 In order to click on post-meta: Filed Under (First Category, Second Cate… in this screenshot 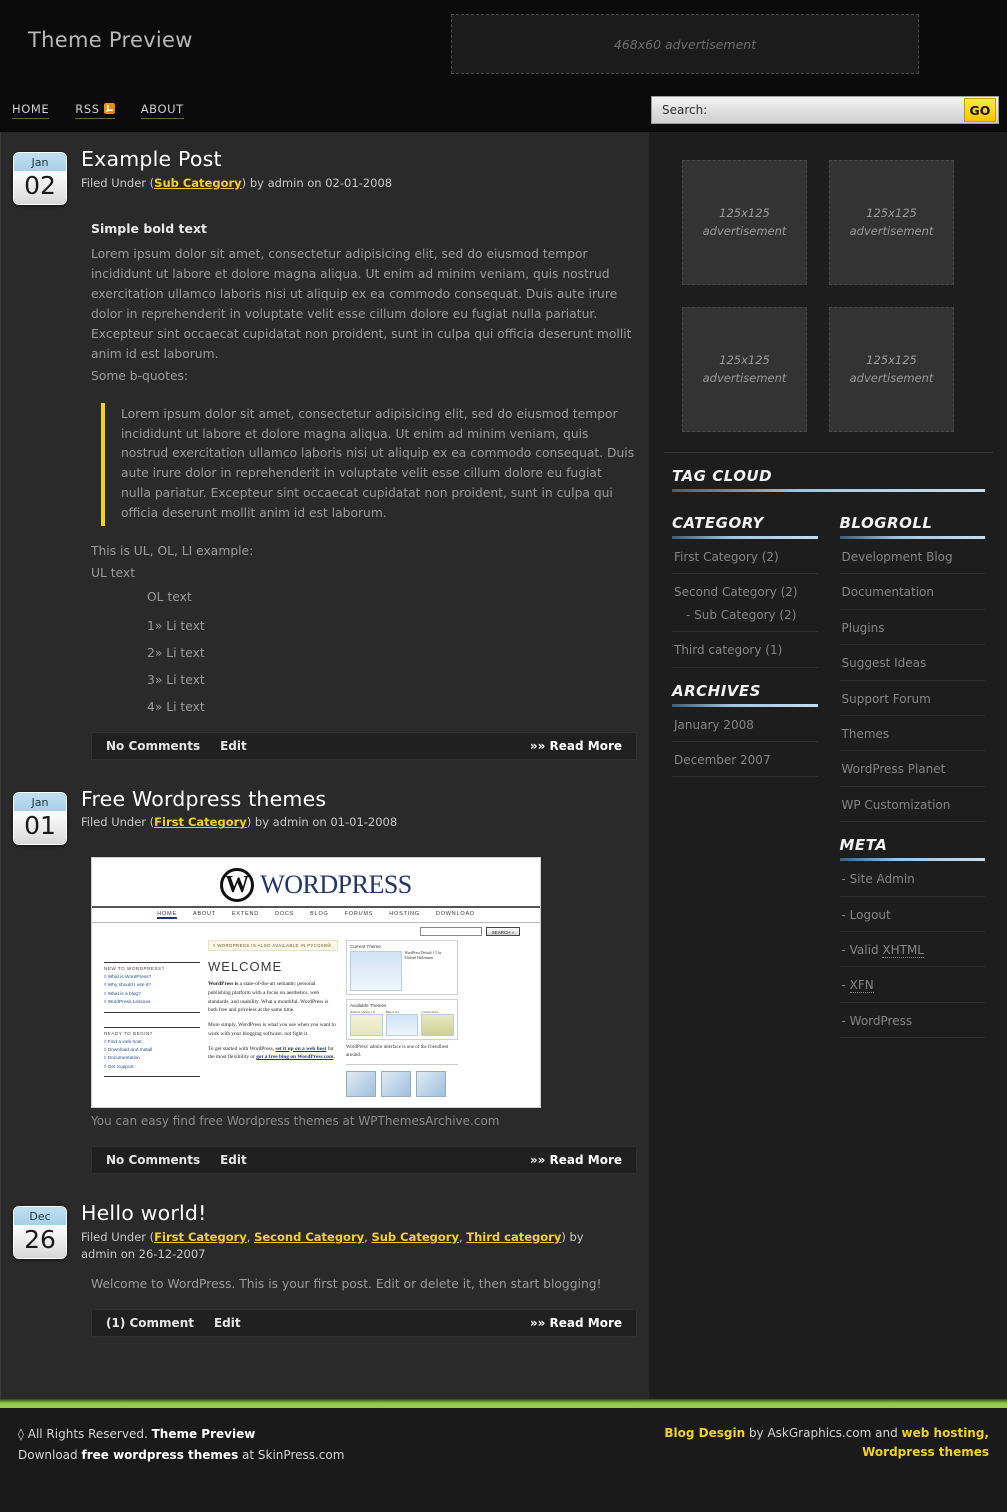, I will do `click(332, 1245)`.